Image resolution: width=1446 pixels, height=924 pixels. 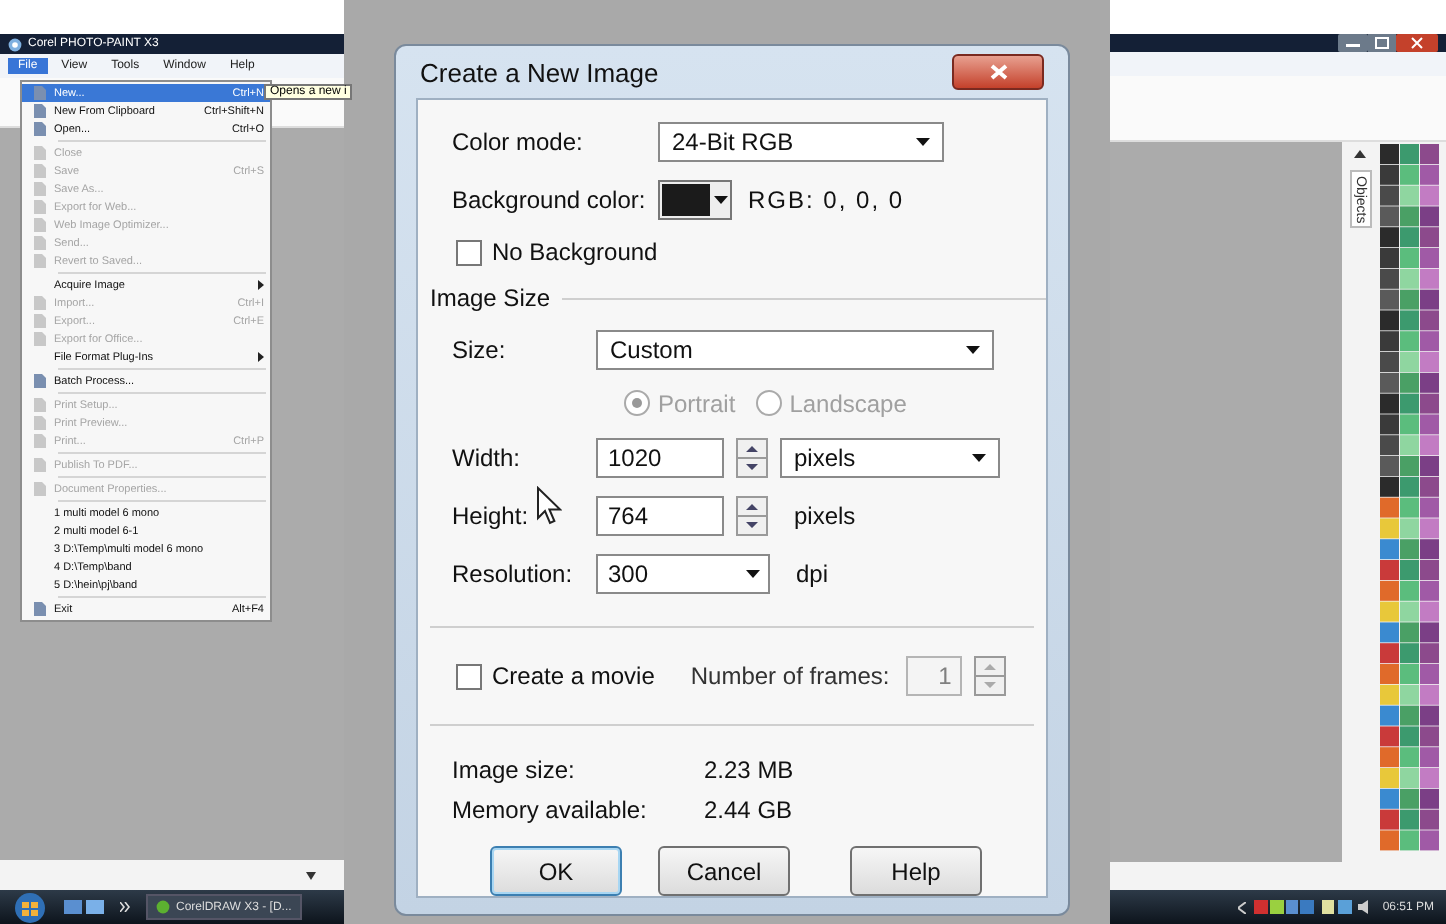 What do you see at coordinates (513, 573) in the screenshot?
I see `field-label: Resolution:` at bounding box center [513, 573].